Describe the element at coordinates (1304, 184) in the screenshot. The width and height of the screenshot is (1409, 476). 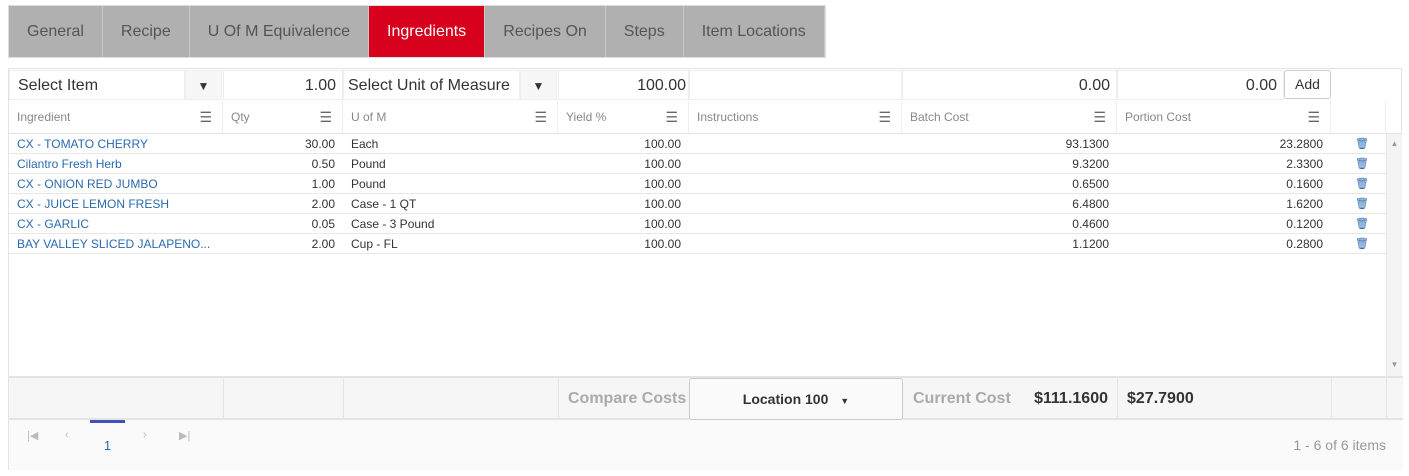
I see `cell-portion: 0.1600` at that location.